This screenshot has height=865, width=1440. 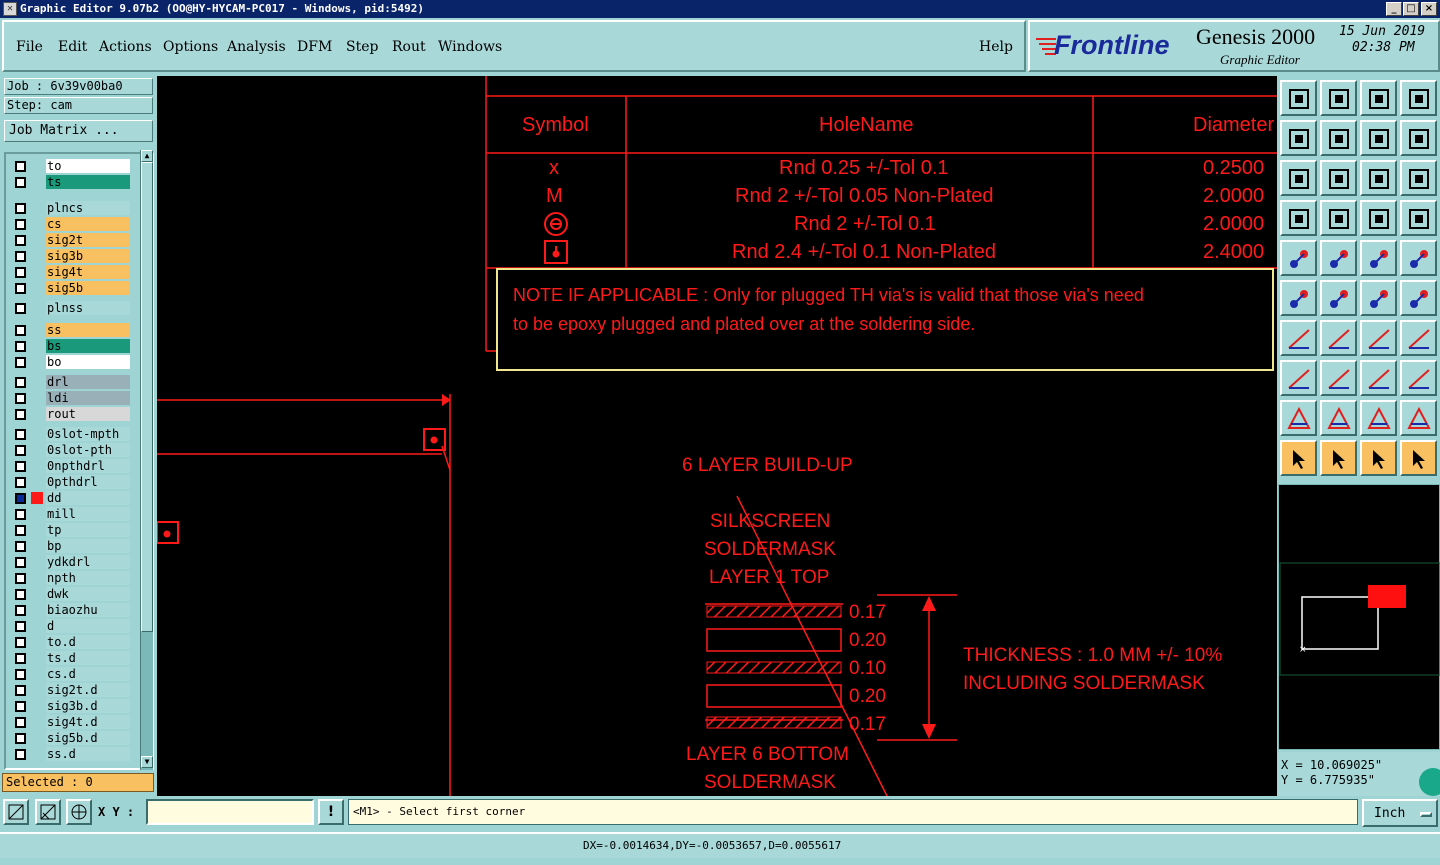 I want to click on layer-row-sig4t-d: sig4t.d, so click(x=71, y=722).